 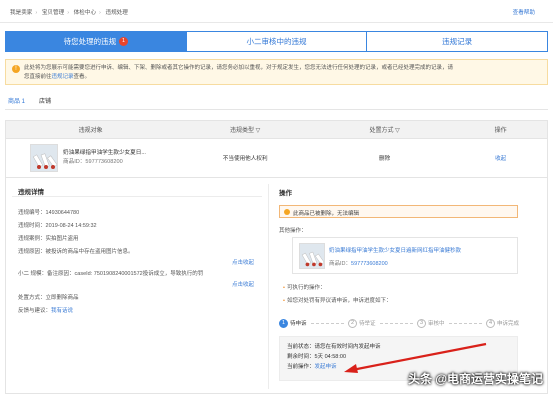 What do you see at coordinates (285, 193) in the screenshot?
I see `operation-title: 操作` at bounding box center [285, 193].